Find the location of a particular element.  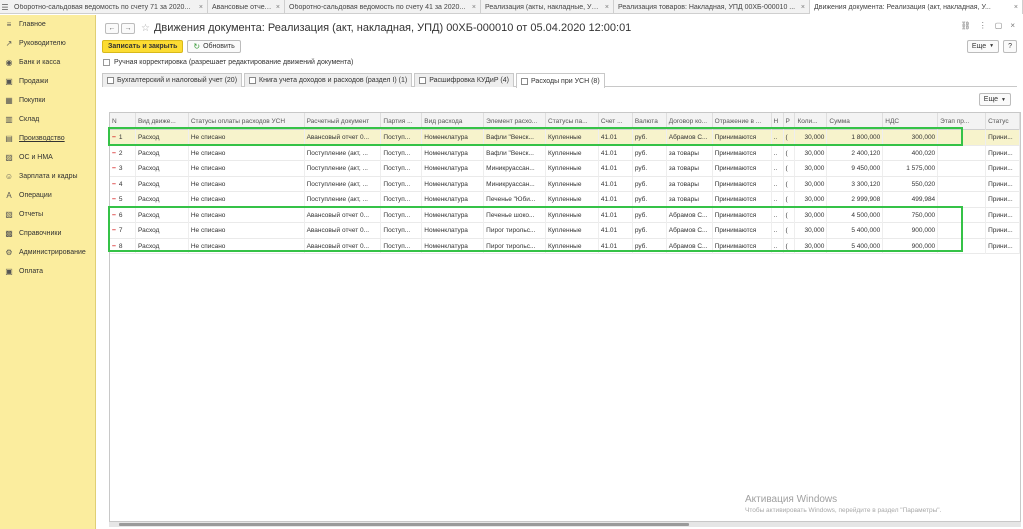

maximize-icon: ▢ is located at coordinates (999, 25).